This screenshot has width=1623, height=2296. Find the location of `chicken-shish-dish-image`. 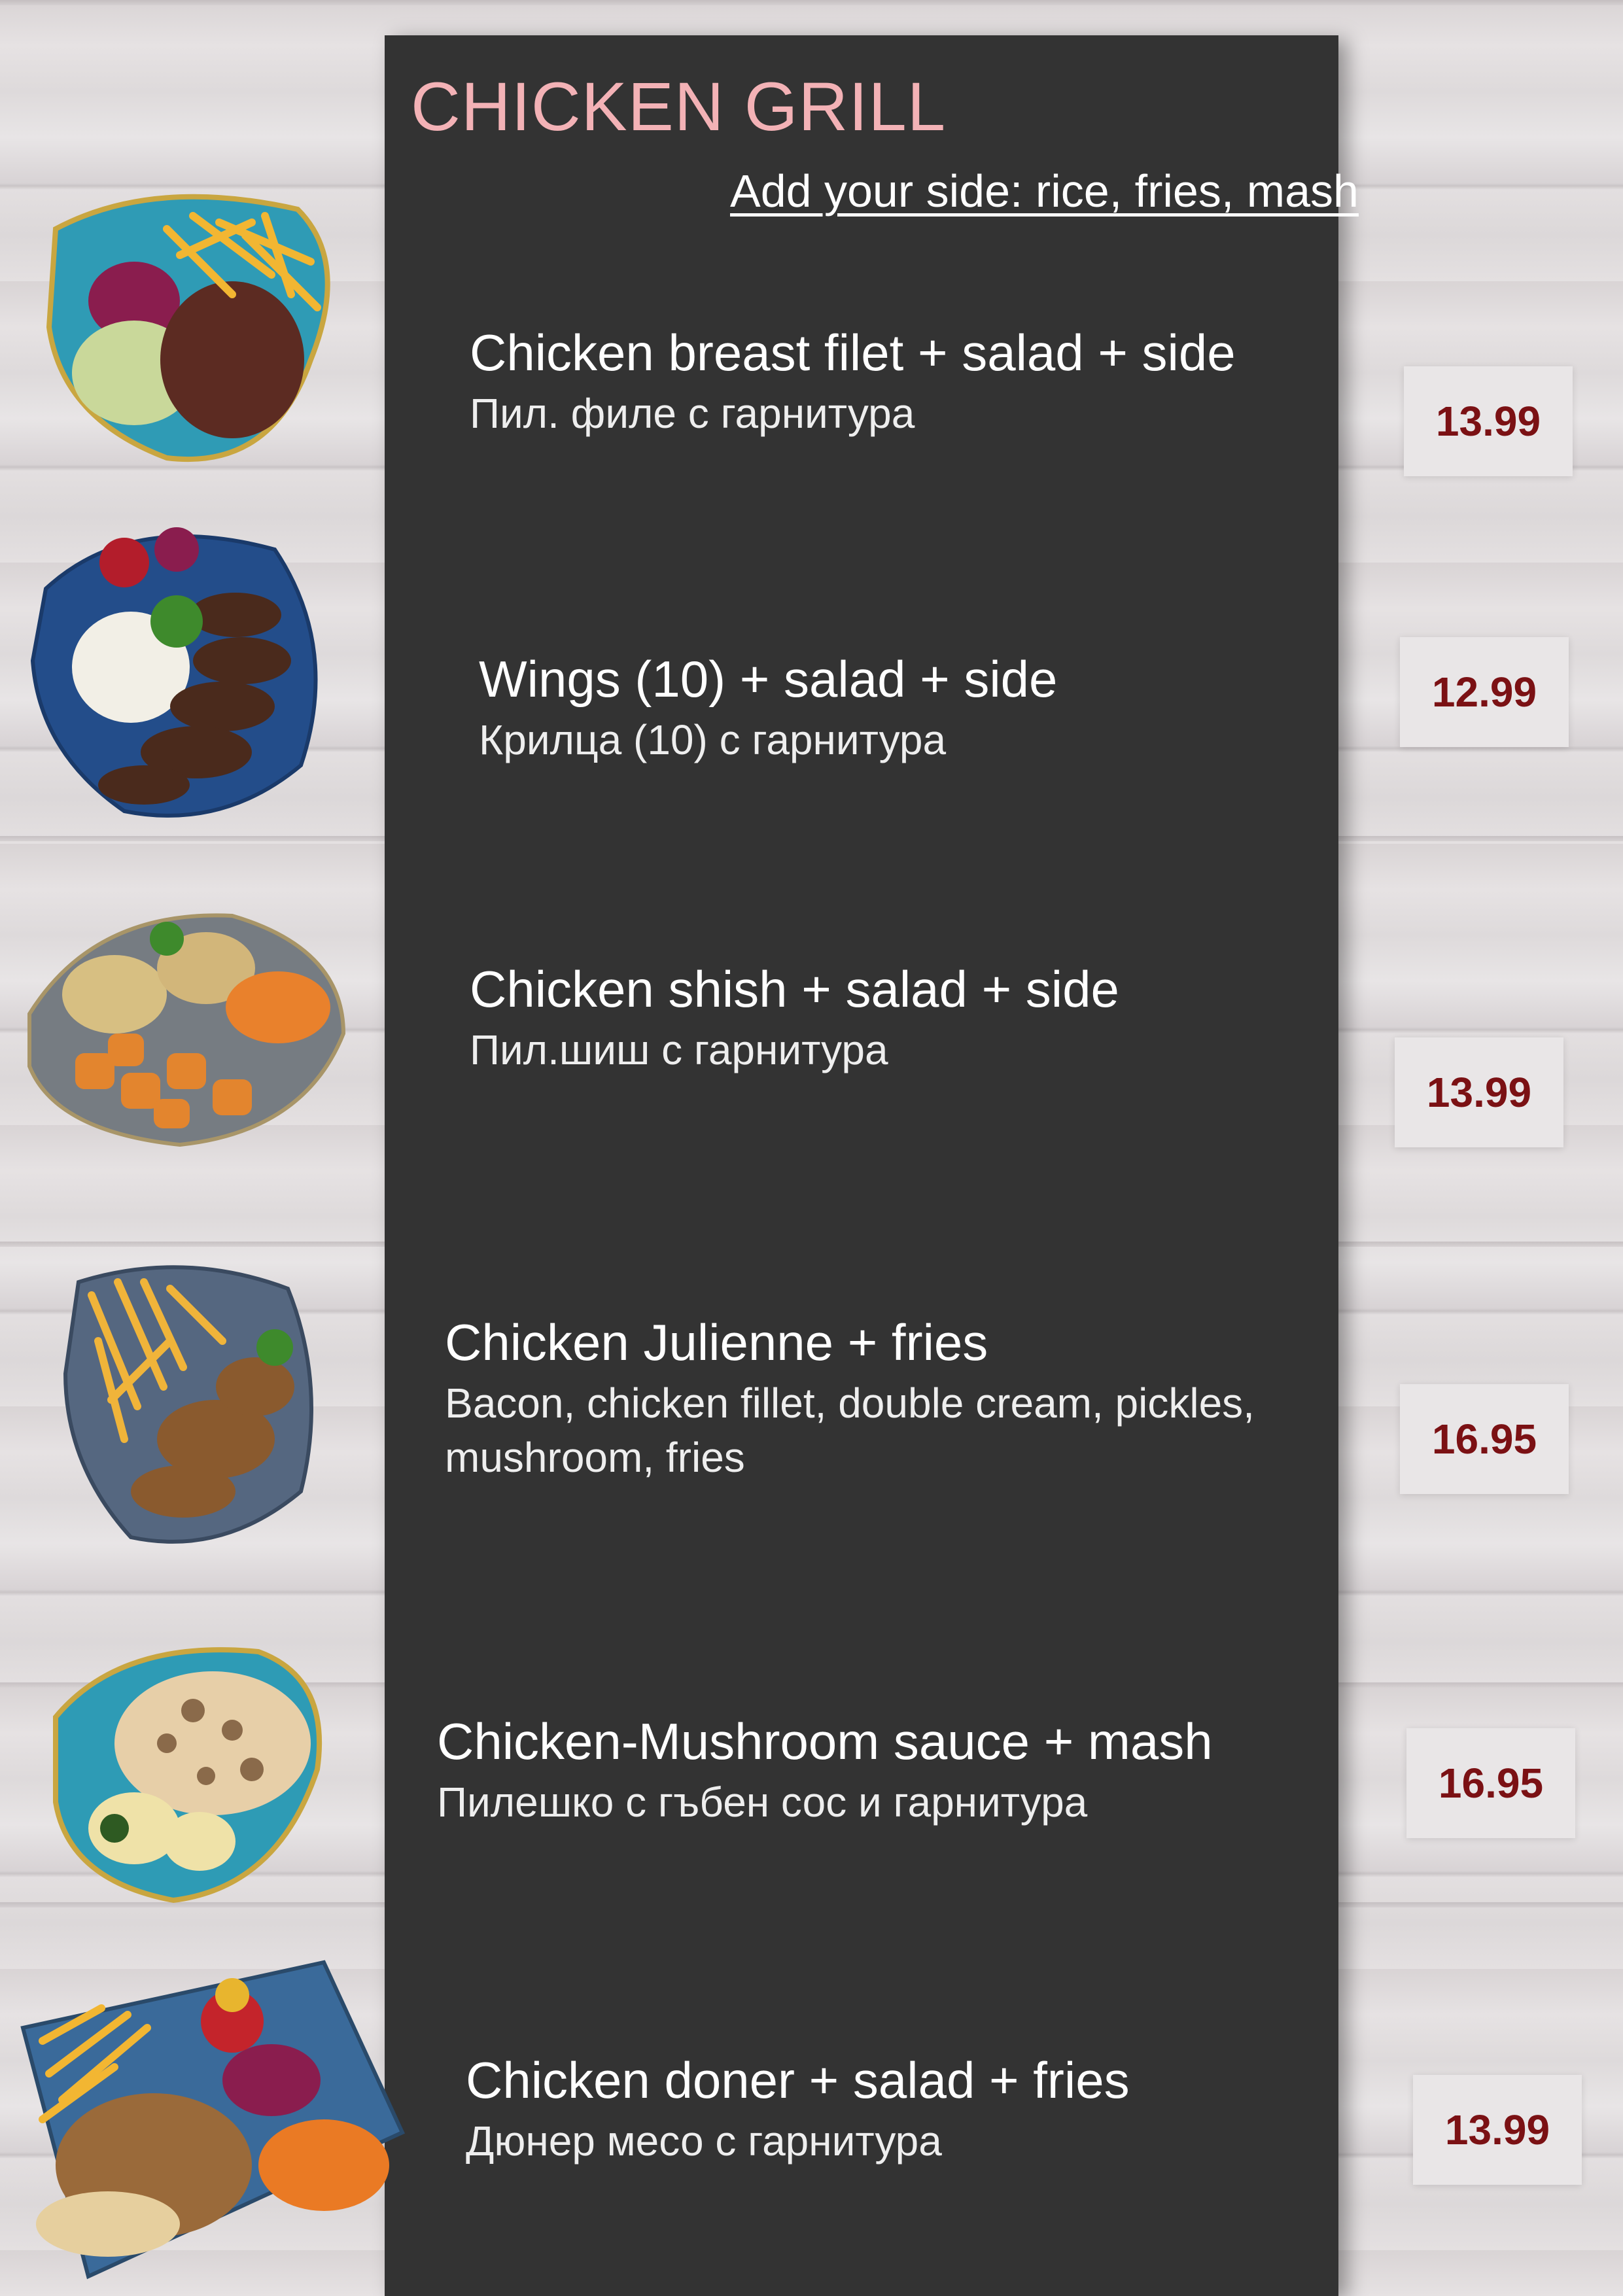

chicken-shish-dish-image is located at coordinates (187, 1030).